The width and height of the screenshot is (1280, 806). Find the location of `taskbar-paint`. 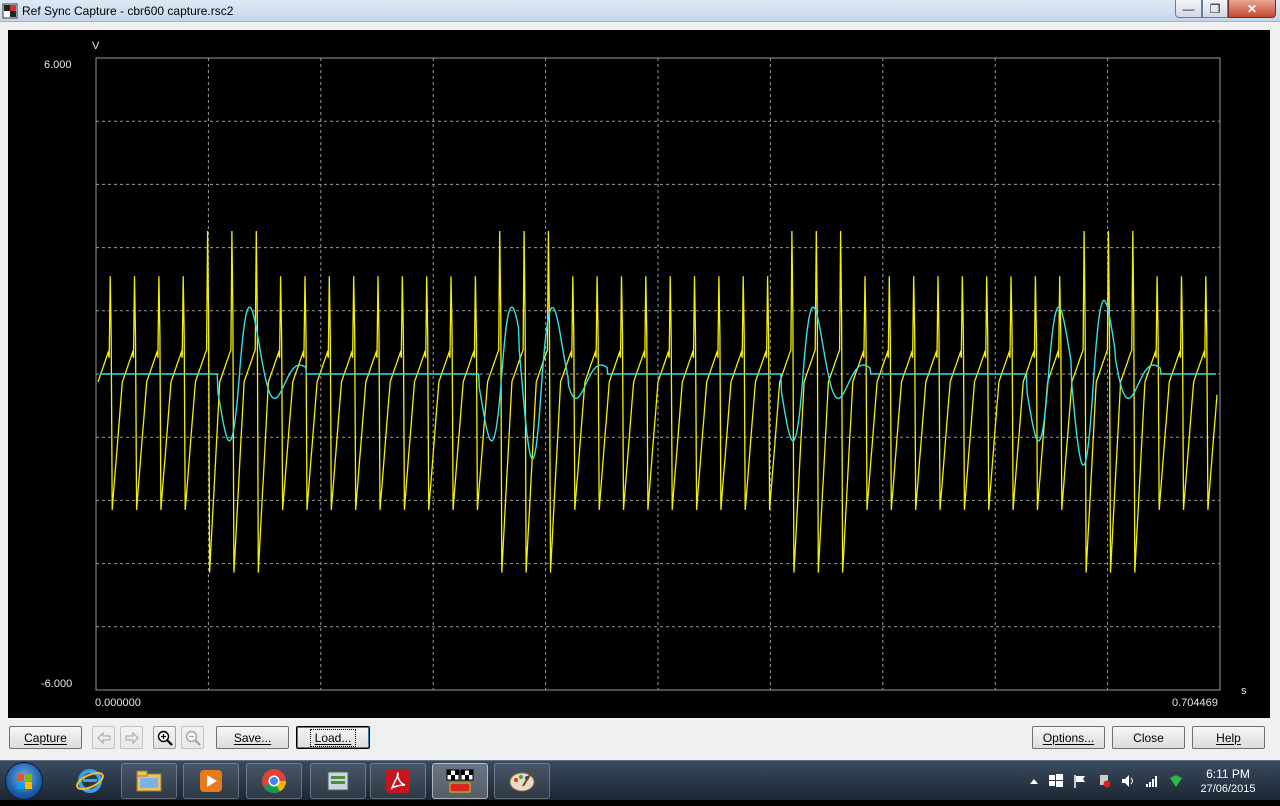

taskbar-paint is located at coordinates (522, 781).